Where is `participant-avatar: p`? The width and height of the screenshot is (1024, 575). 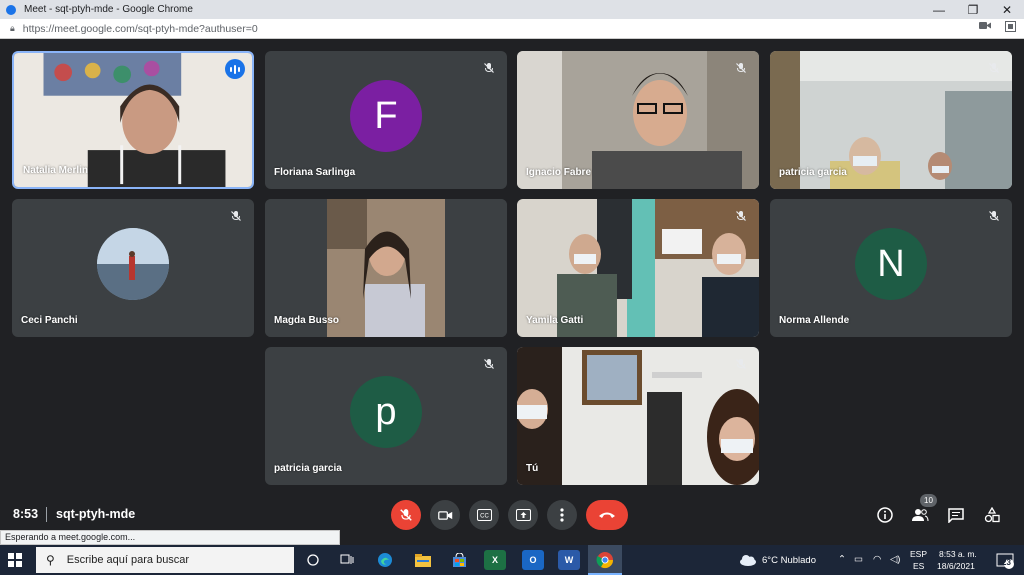 participant-avatar: p is located at coordinates (386, 412).